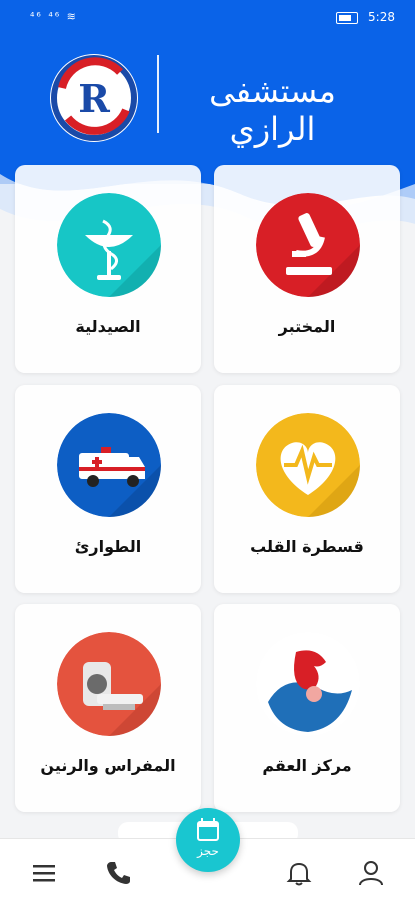 The height and width of the screenshot is (901, 415). Describe the element at coordinates (118, 873) in the screenshot. I see `phone-icon` at that location.